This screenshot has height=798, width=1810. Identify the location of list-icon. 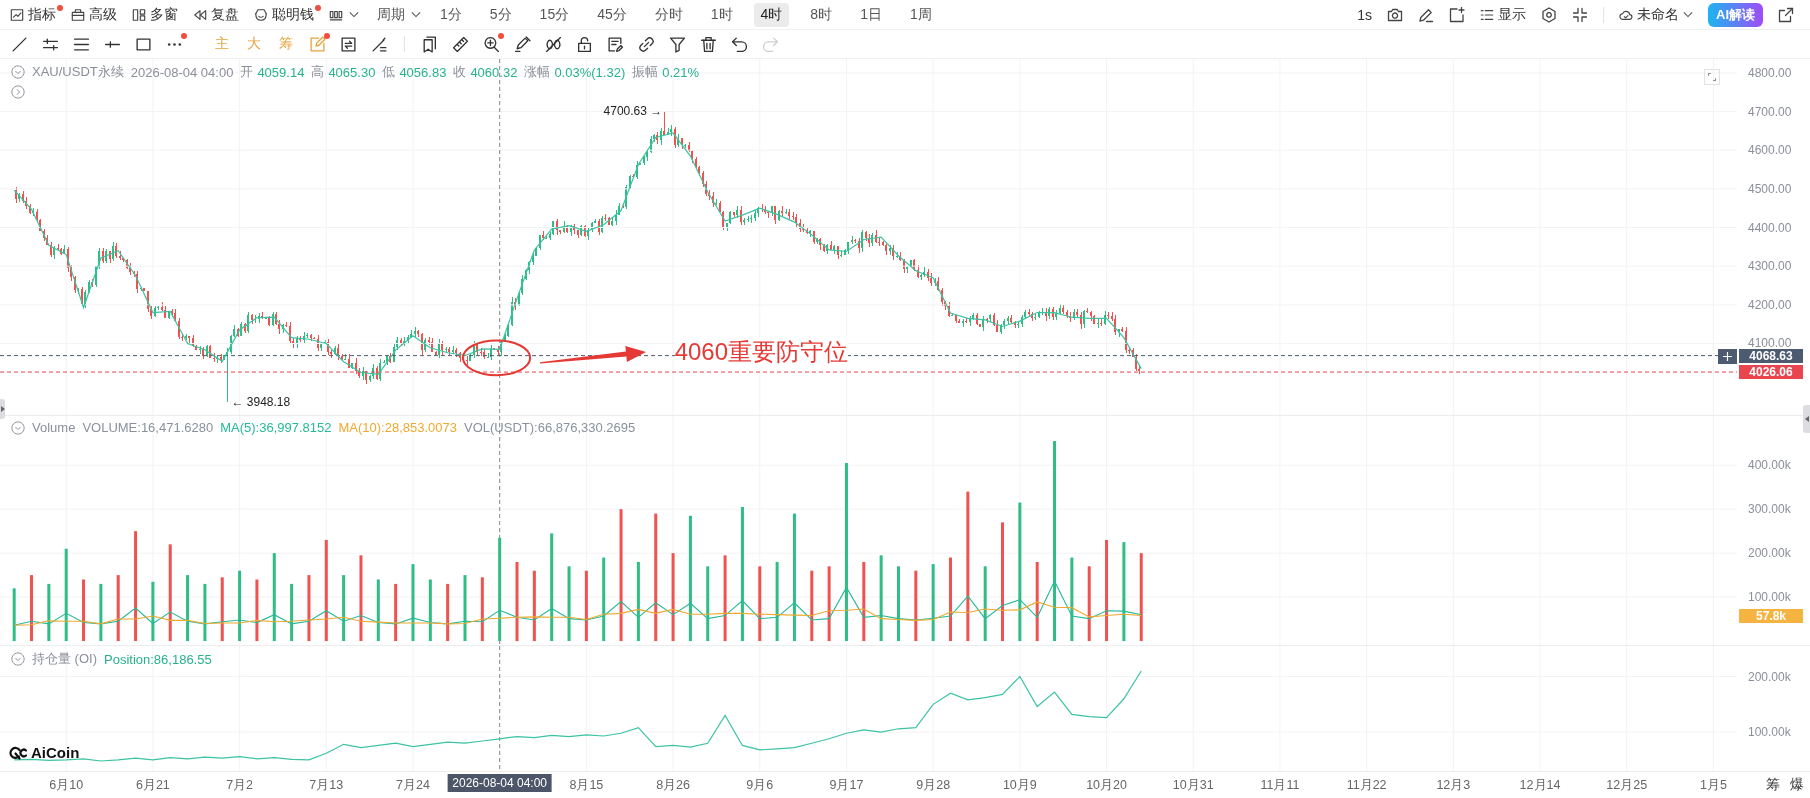
(1487, 14).